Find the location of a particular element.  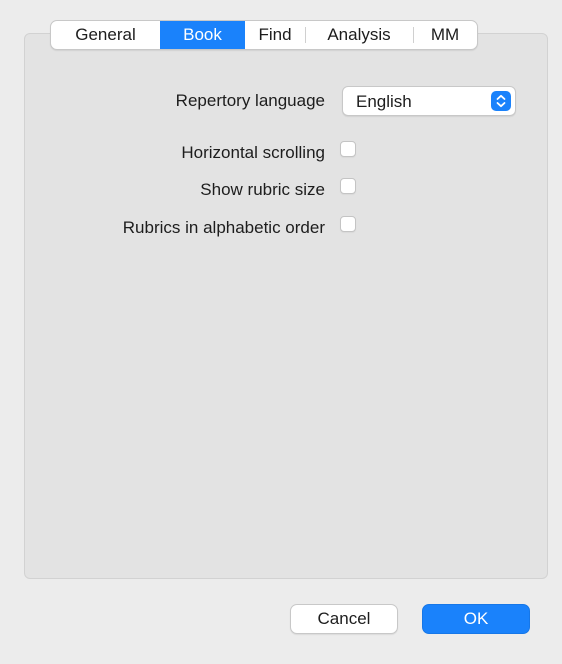

cancel-button: Cancel is located at coordinates (344, 619).